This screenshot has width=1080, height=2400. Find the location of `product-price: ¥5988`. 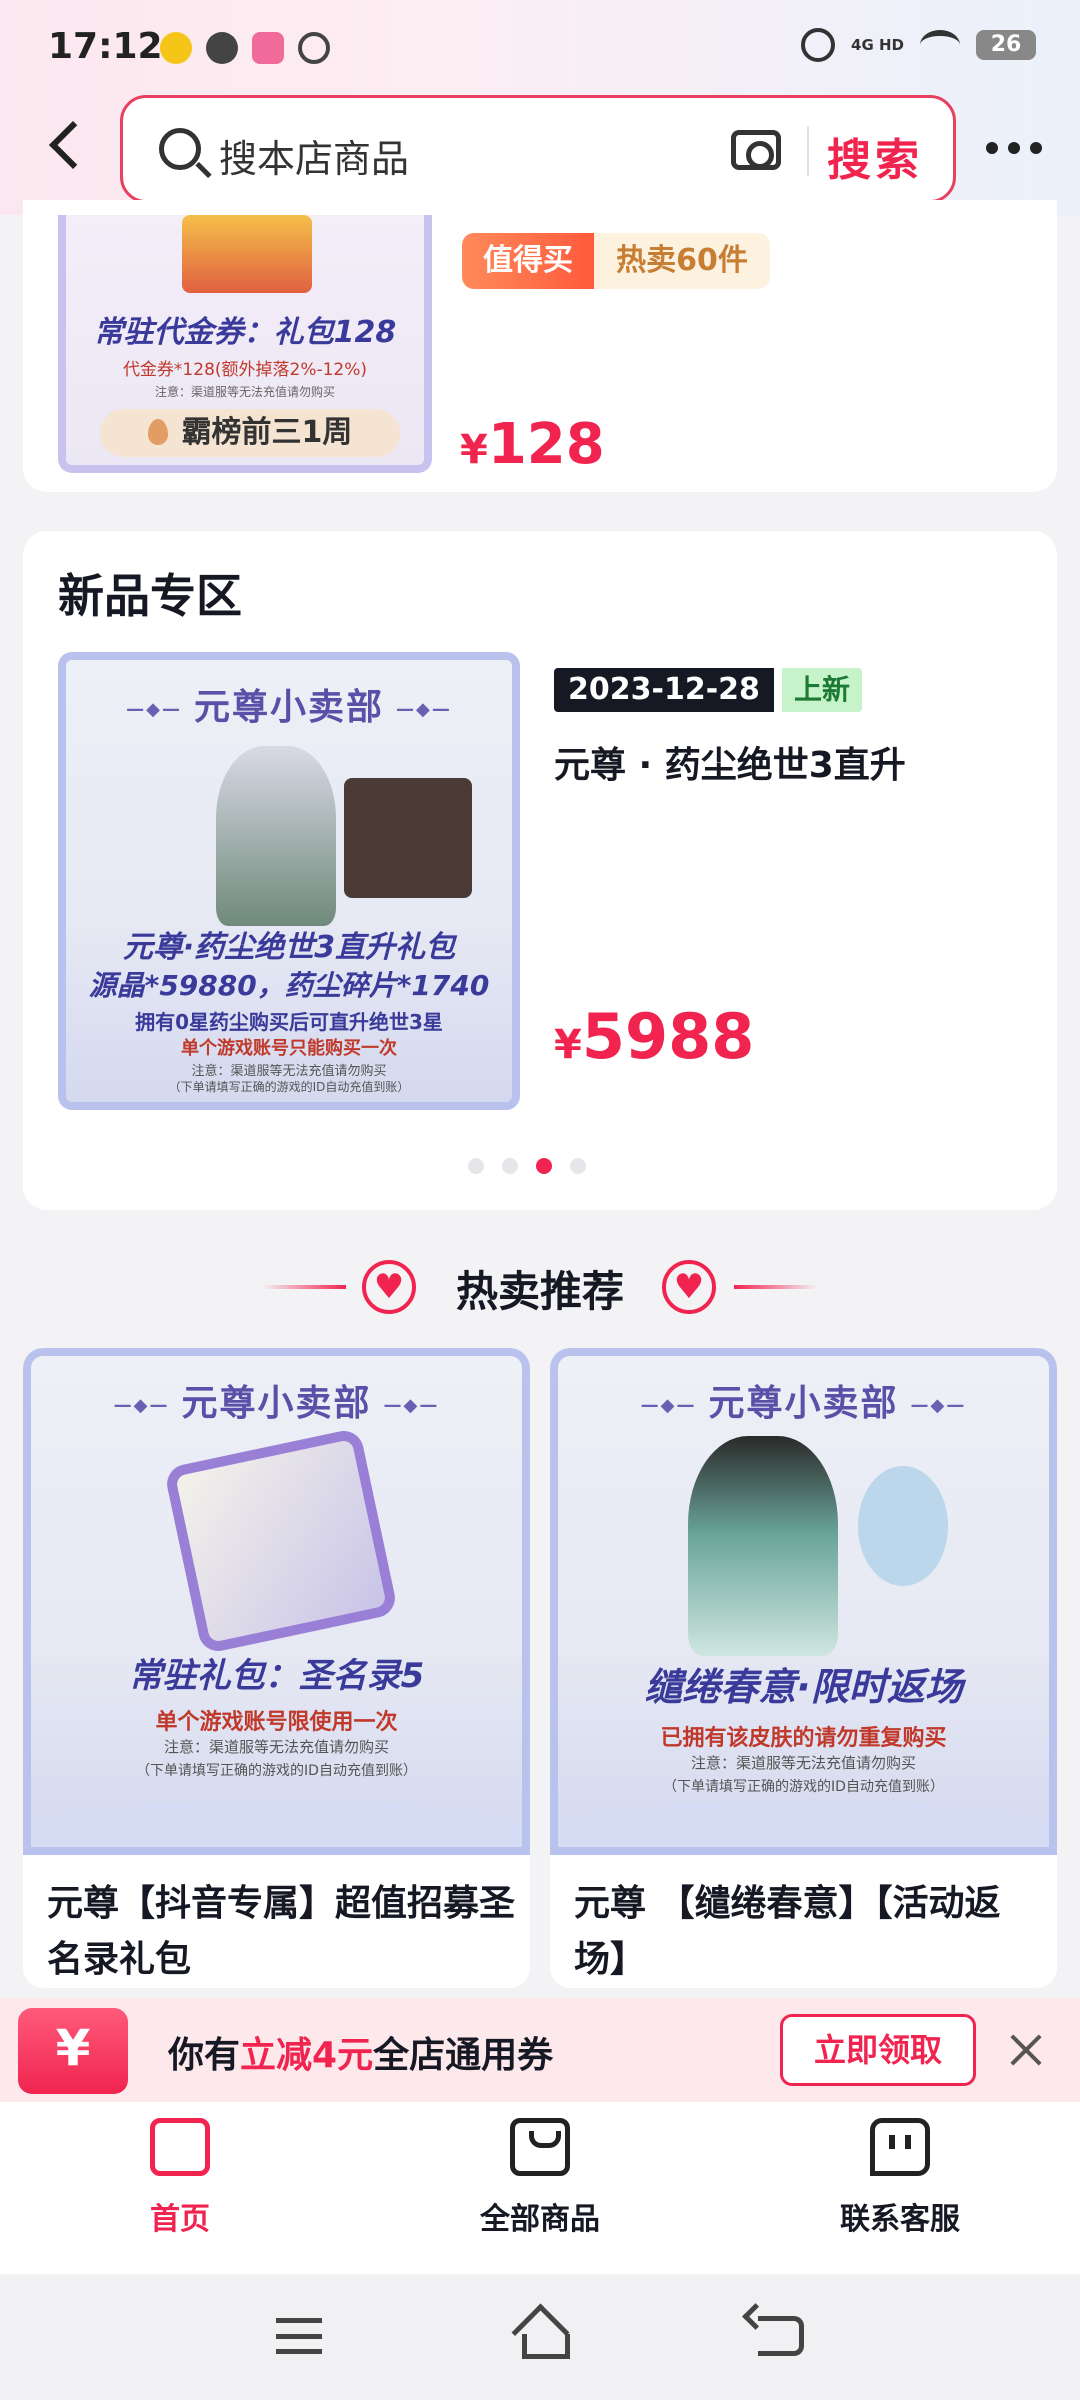

product-price: ¥5988 is located at coordinates (654, 1036).